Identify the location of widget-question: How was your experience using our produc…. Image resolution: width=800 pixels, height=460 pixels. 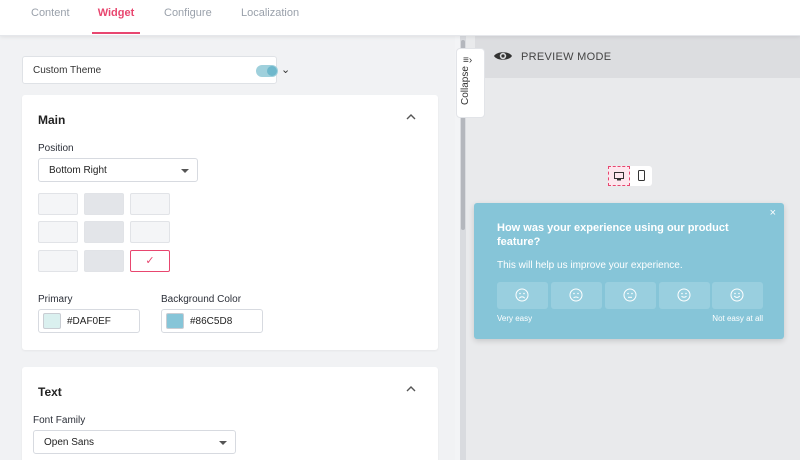
(613, 235).